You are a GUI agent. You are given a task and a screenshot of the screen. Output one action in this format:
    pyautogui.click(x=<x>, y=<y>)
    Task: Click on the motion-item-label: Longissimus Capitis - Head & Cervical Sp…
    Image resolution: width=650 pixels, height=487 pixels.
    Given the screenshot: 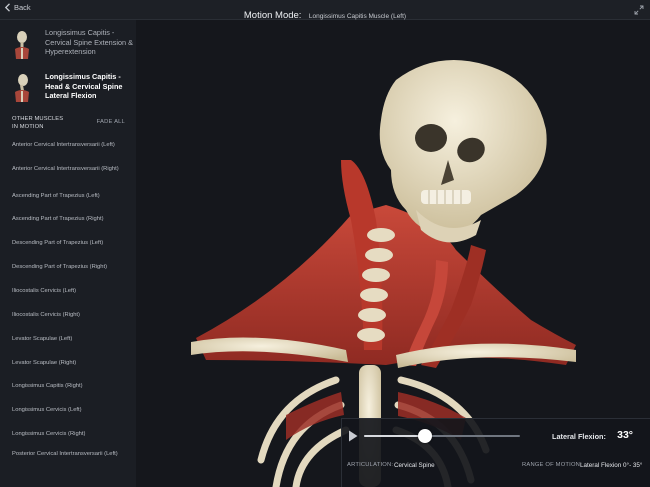 What is the action you would take?
    pyautogui.click(x=84, y=86)
    